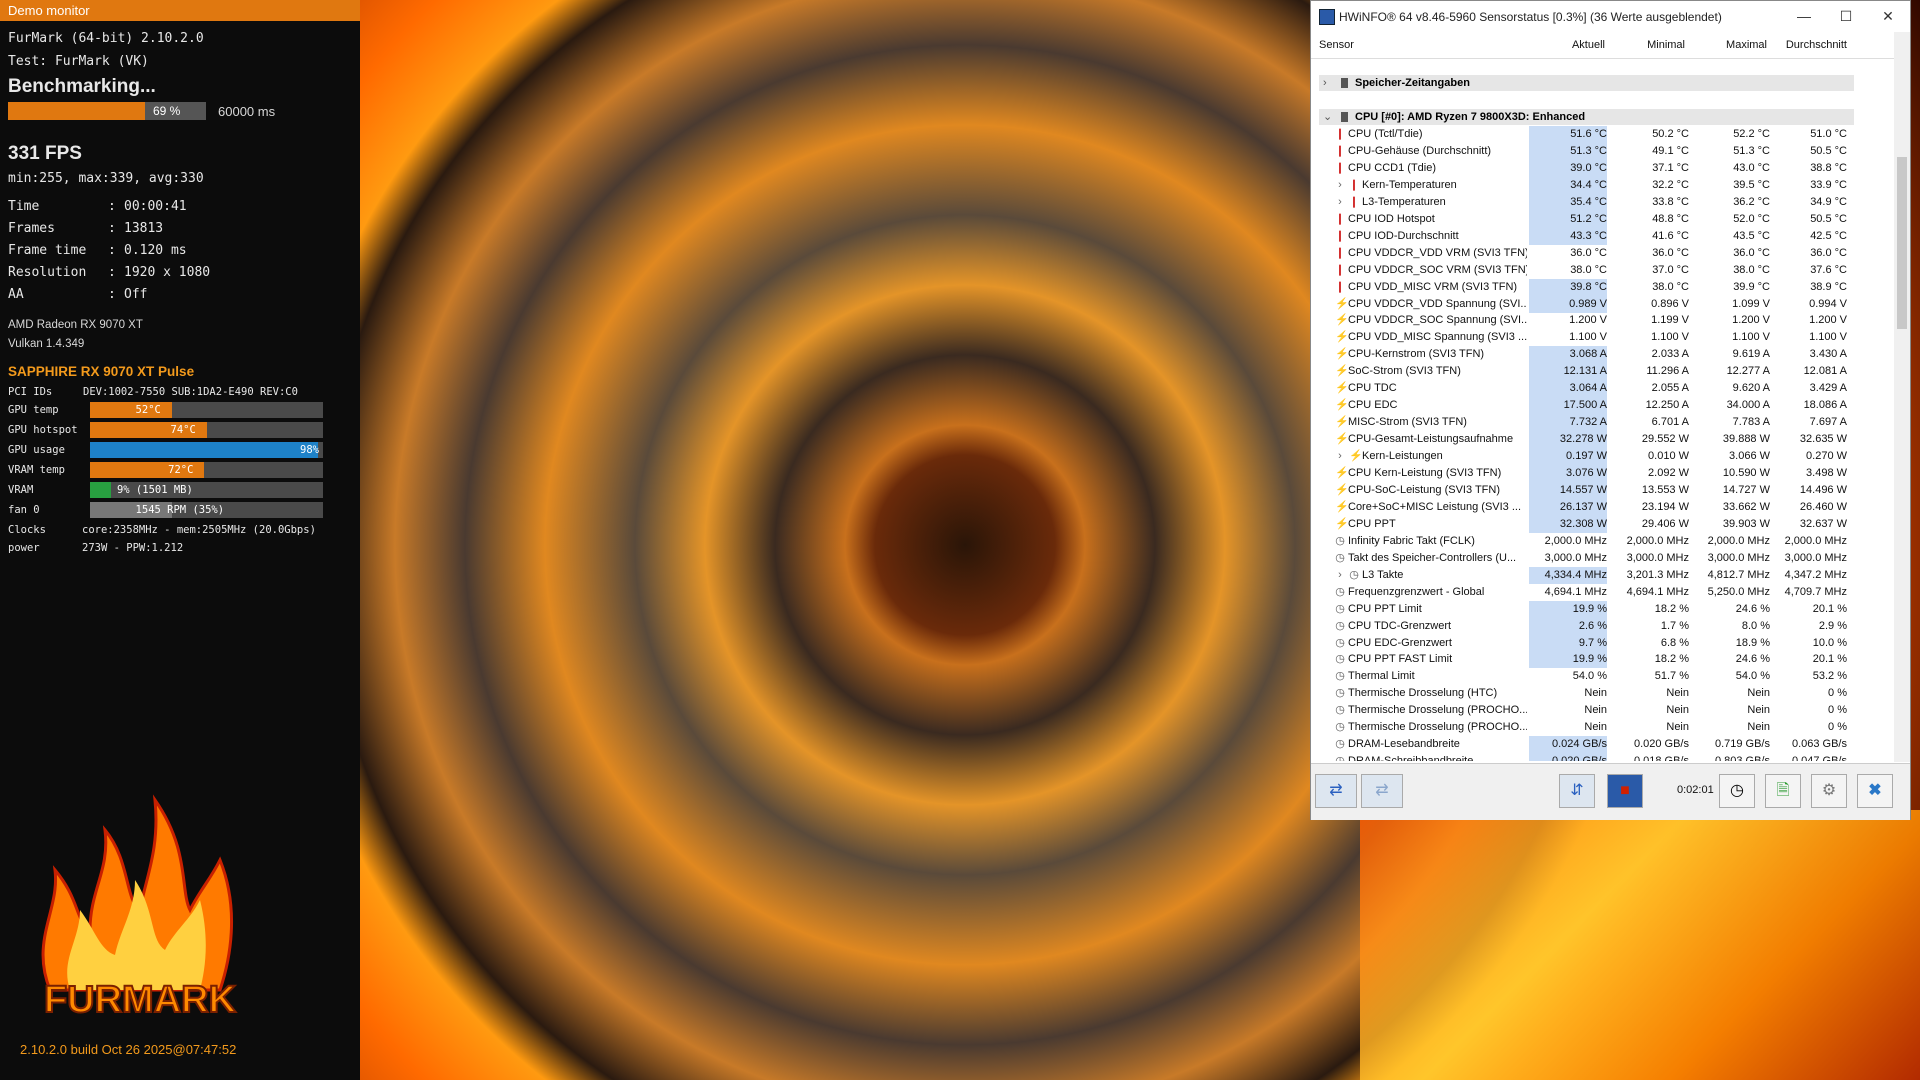  I want to click on sensor-graph-icon: ■, so click(1625, 791).